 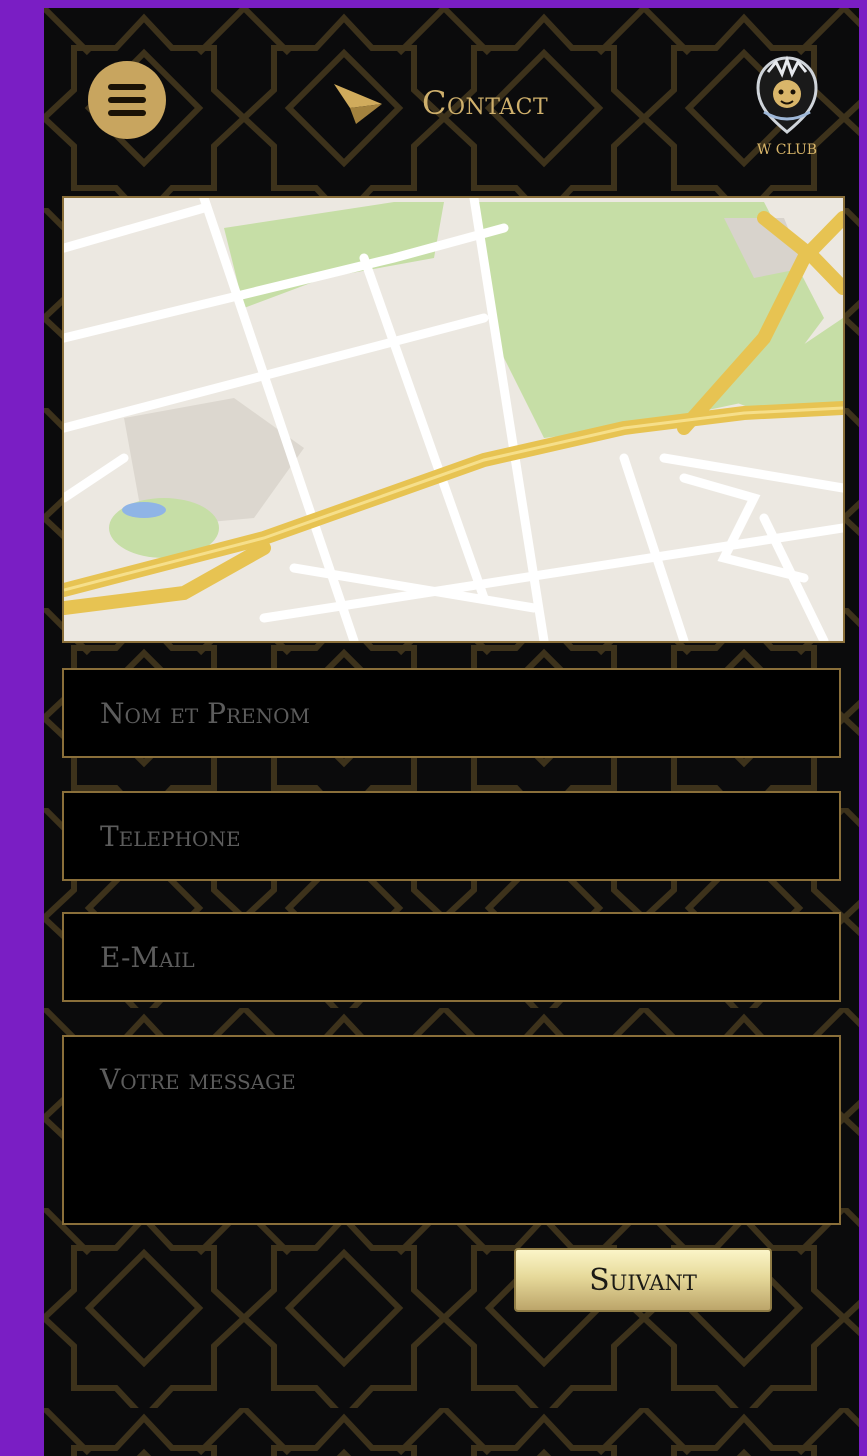 I want to click on email-field, so click(x=451, y=957).